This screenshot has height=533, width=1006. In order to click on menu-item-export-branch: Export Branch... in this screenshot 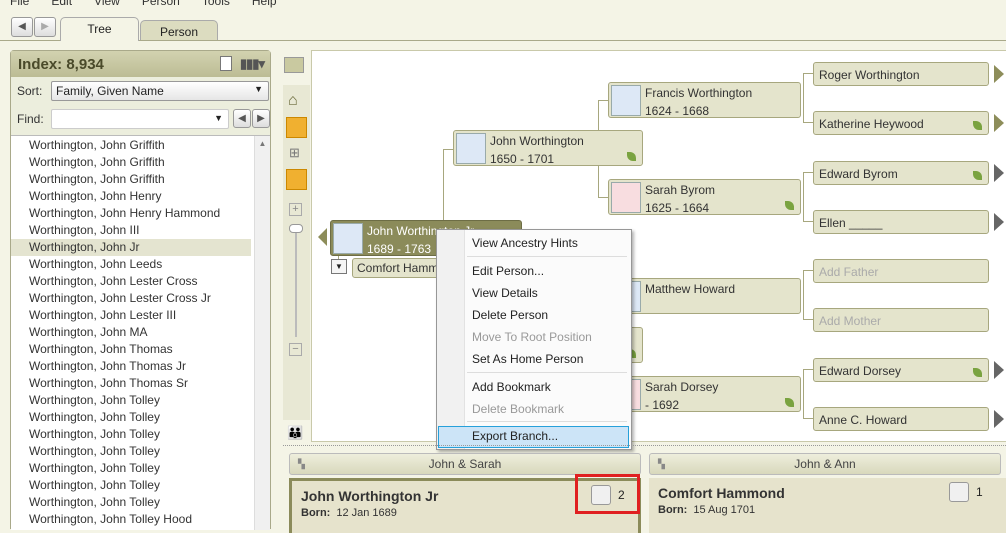, I will do `click(515, 436)`.